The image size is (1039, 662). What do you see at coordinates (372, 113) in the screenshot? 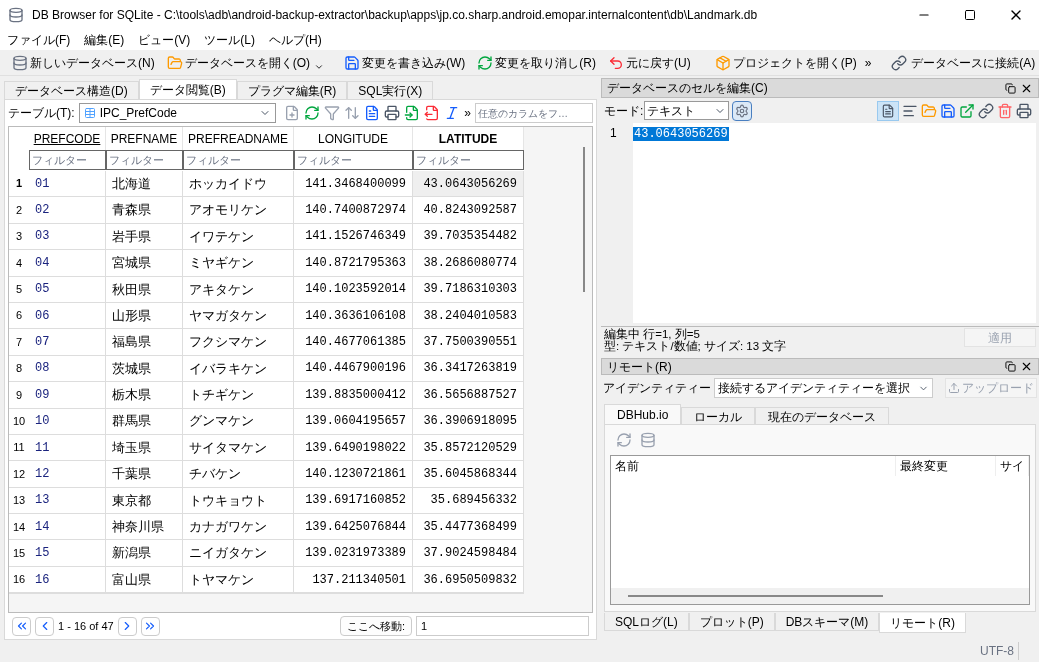
I see `document-icon` at bounding box center [372, 113].